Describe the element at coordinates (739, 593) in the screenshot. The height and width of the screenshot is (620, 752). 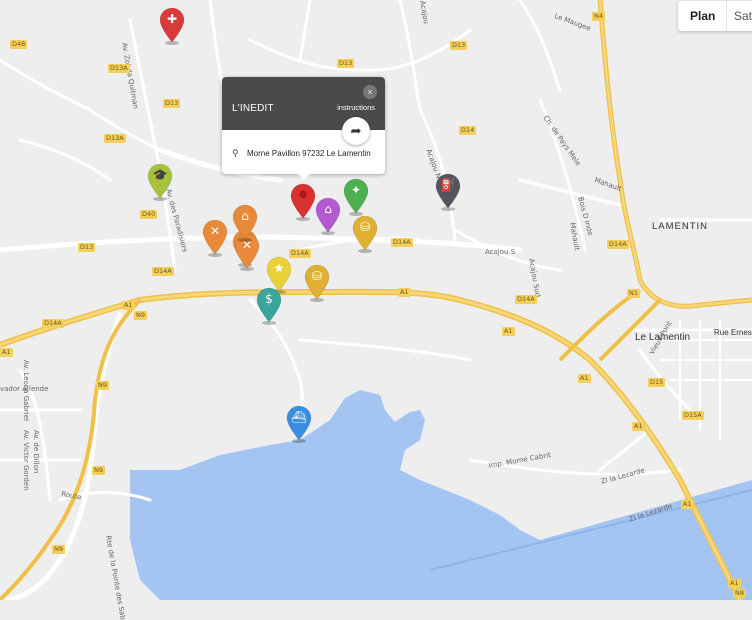
I see `road-shield: N8` at that location.